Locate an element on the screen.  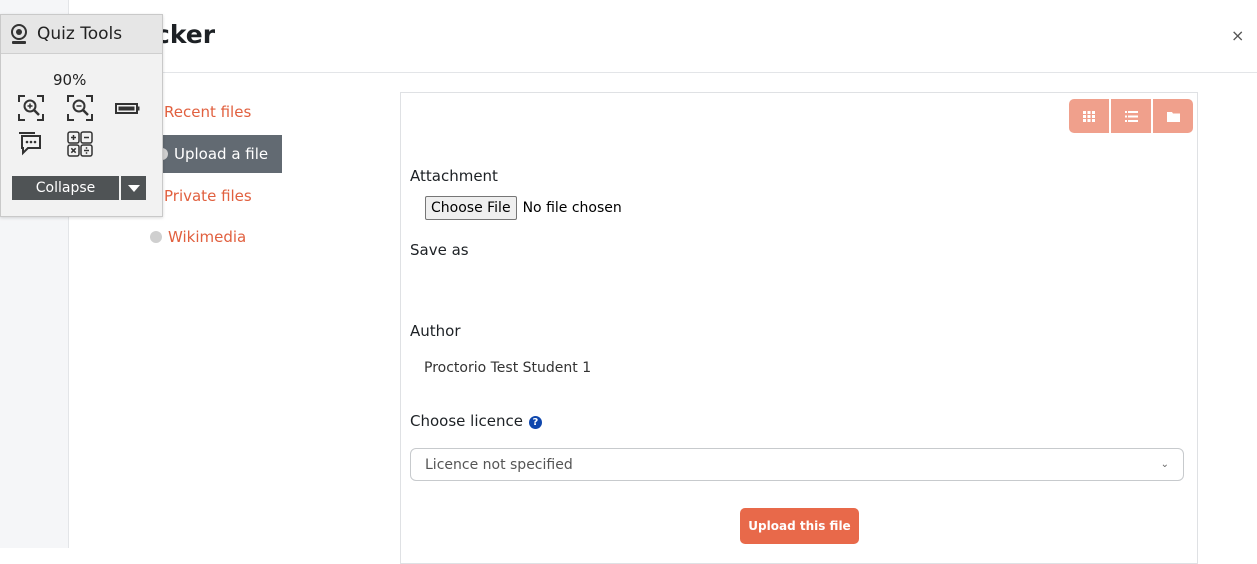
repo-item-label: Recent files is located at coordinates (208, 112).